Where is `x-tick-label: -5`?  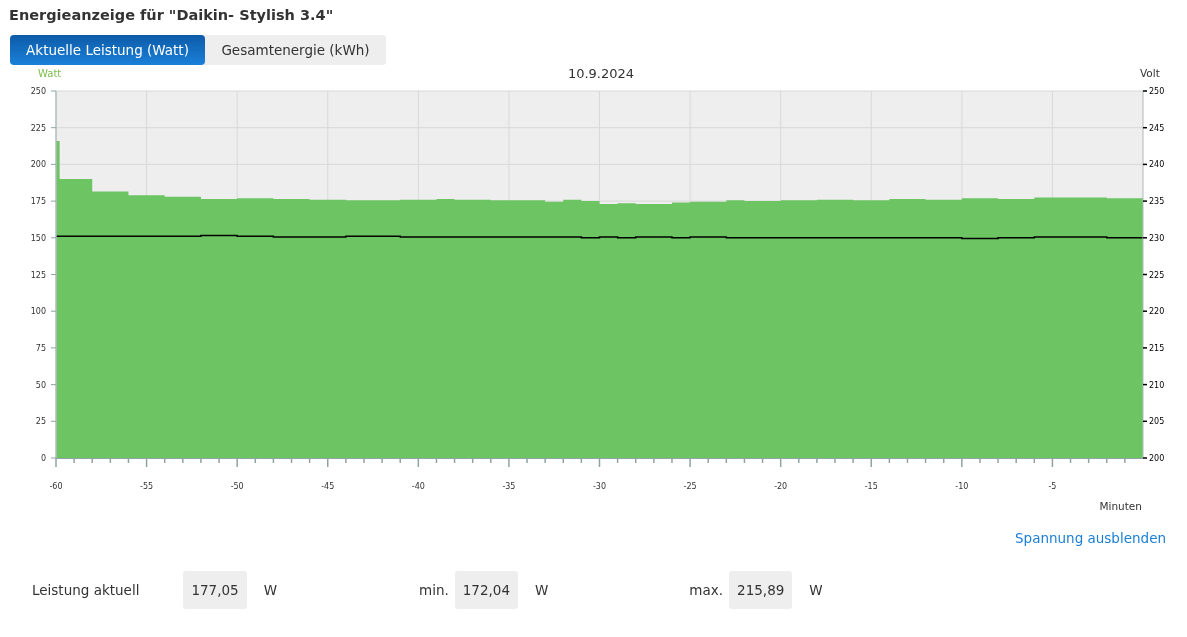 x-tick-label: -5 is located at coordinates (1052, 487).